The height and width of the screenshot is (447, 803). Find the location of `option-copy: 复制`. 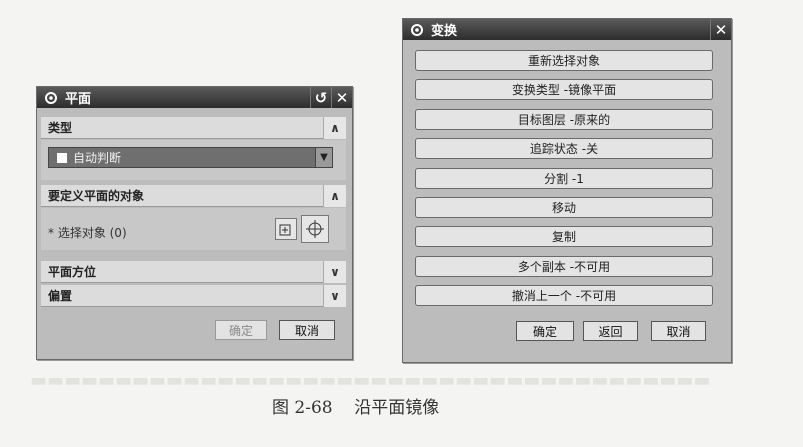

option-copy: 复制 is located at coordinates (564, 237).